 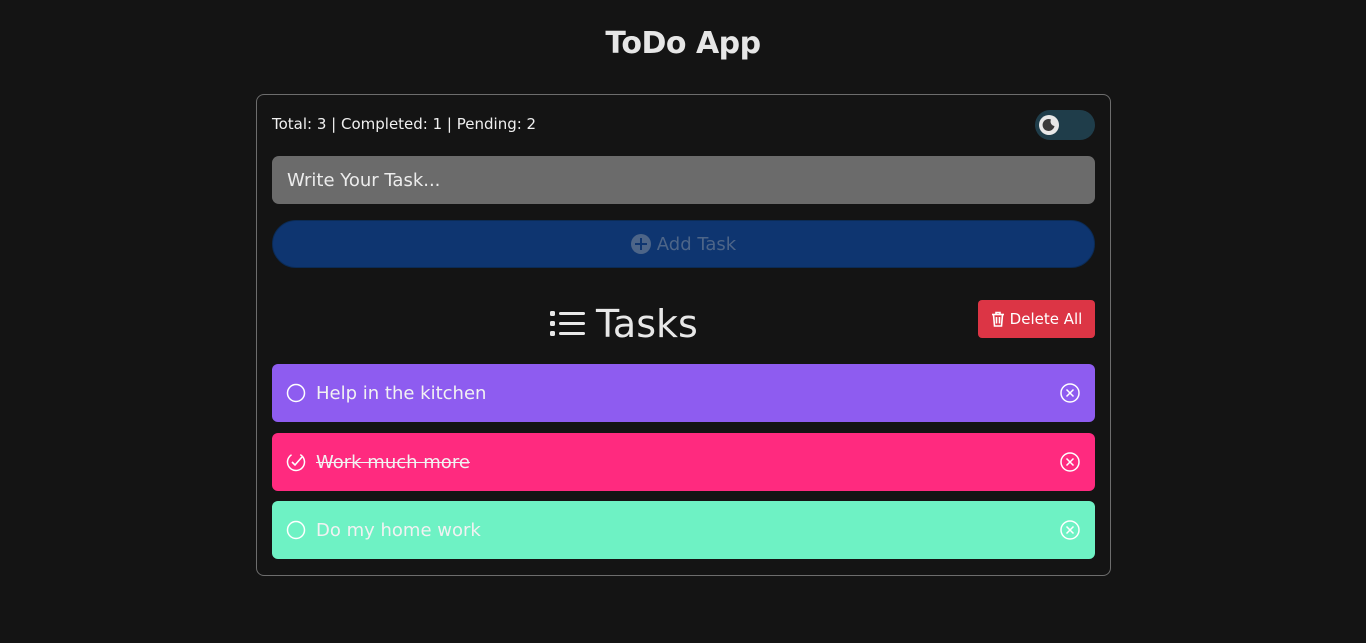 I want to click on theme-toggle, so click(x=1065, y=125).